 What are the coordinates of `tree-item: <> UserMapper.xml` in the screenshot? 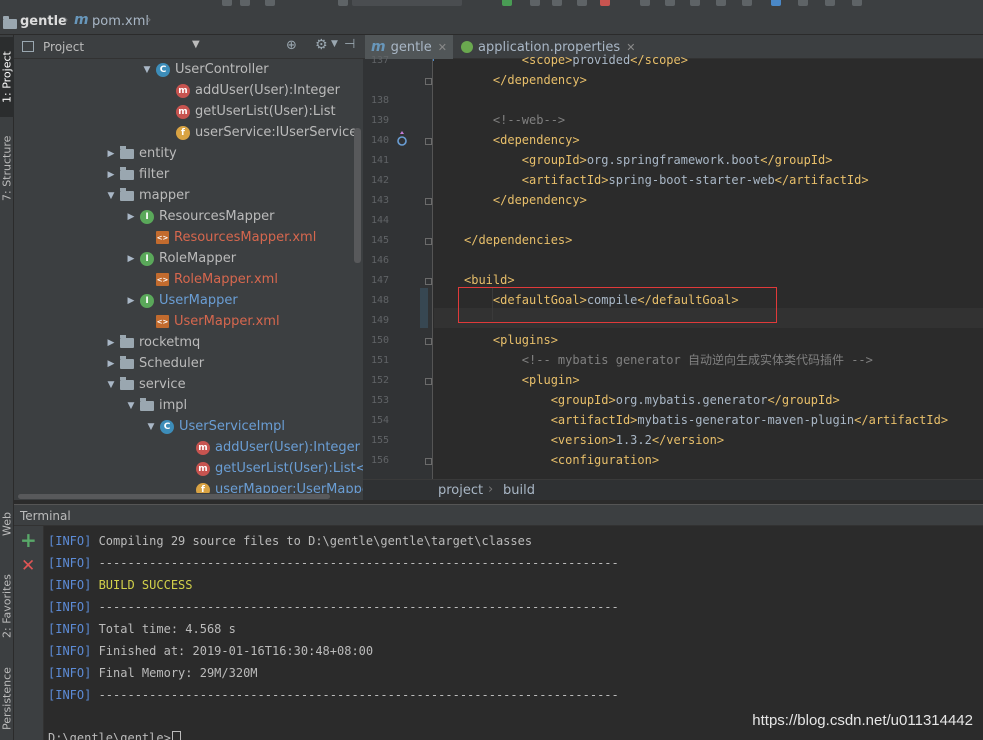 It's located at (210, 321).